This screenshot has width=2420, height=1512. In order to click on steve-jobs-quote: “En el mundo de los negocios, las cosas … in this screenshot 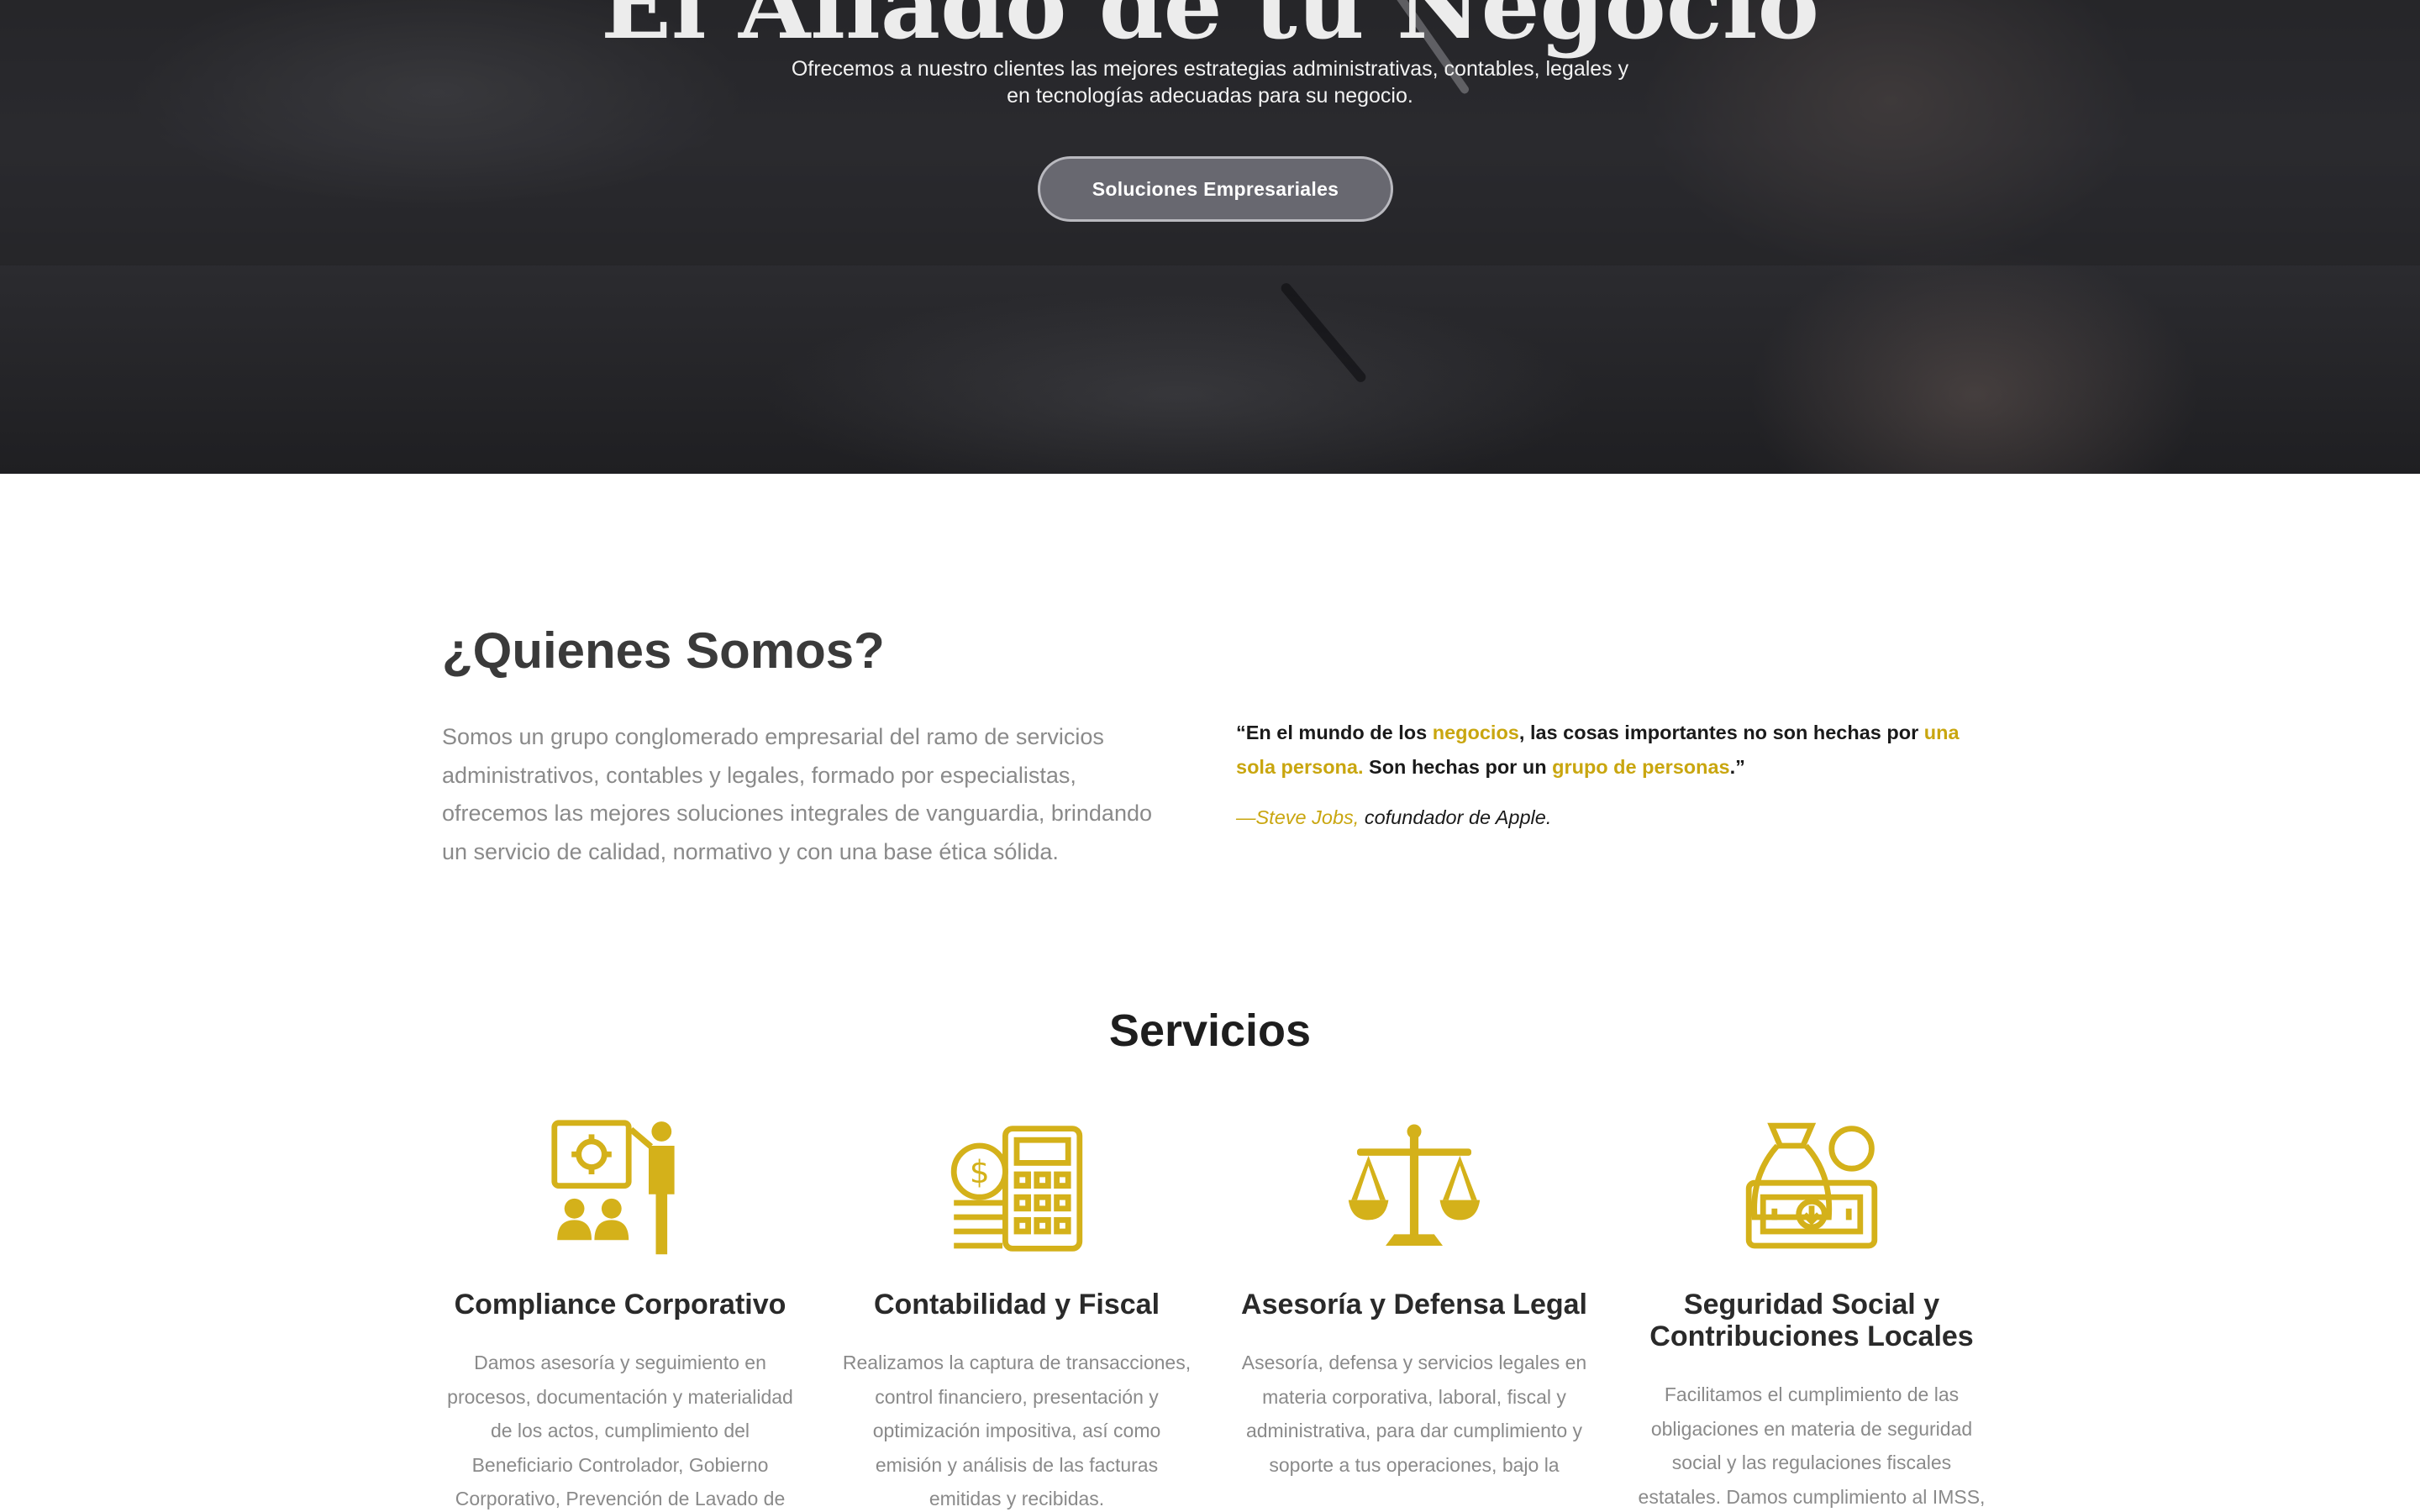, I will do `click(1614, 750)`.